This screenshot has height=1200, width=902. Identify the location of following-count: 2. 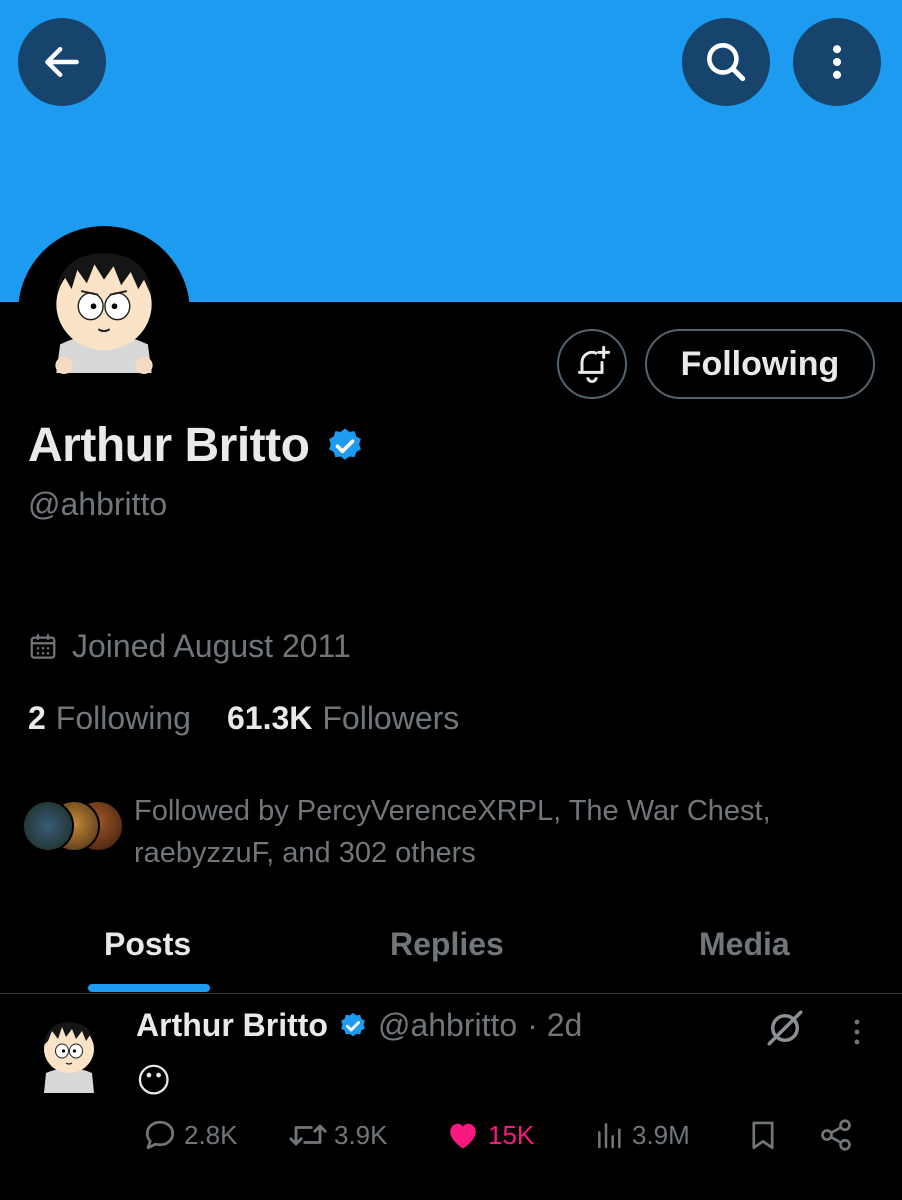
(37, 718).